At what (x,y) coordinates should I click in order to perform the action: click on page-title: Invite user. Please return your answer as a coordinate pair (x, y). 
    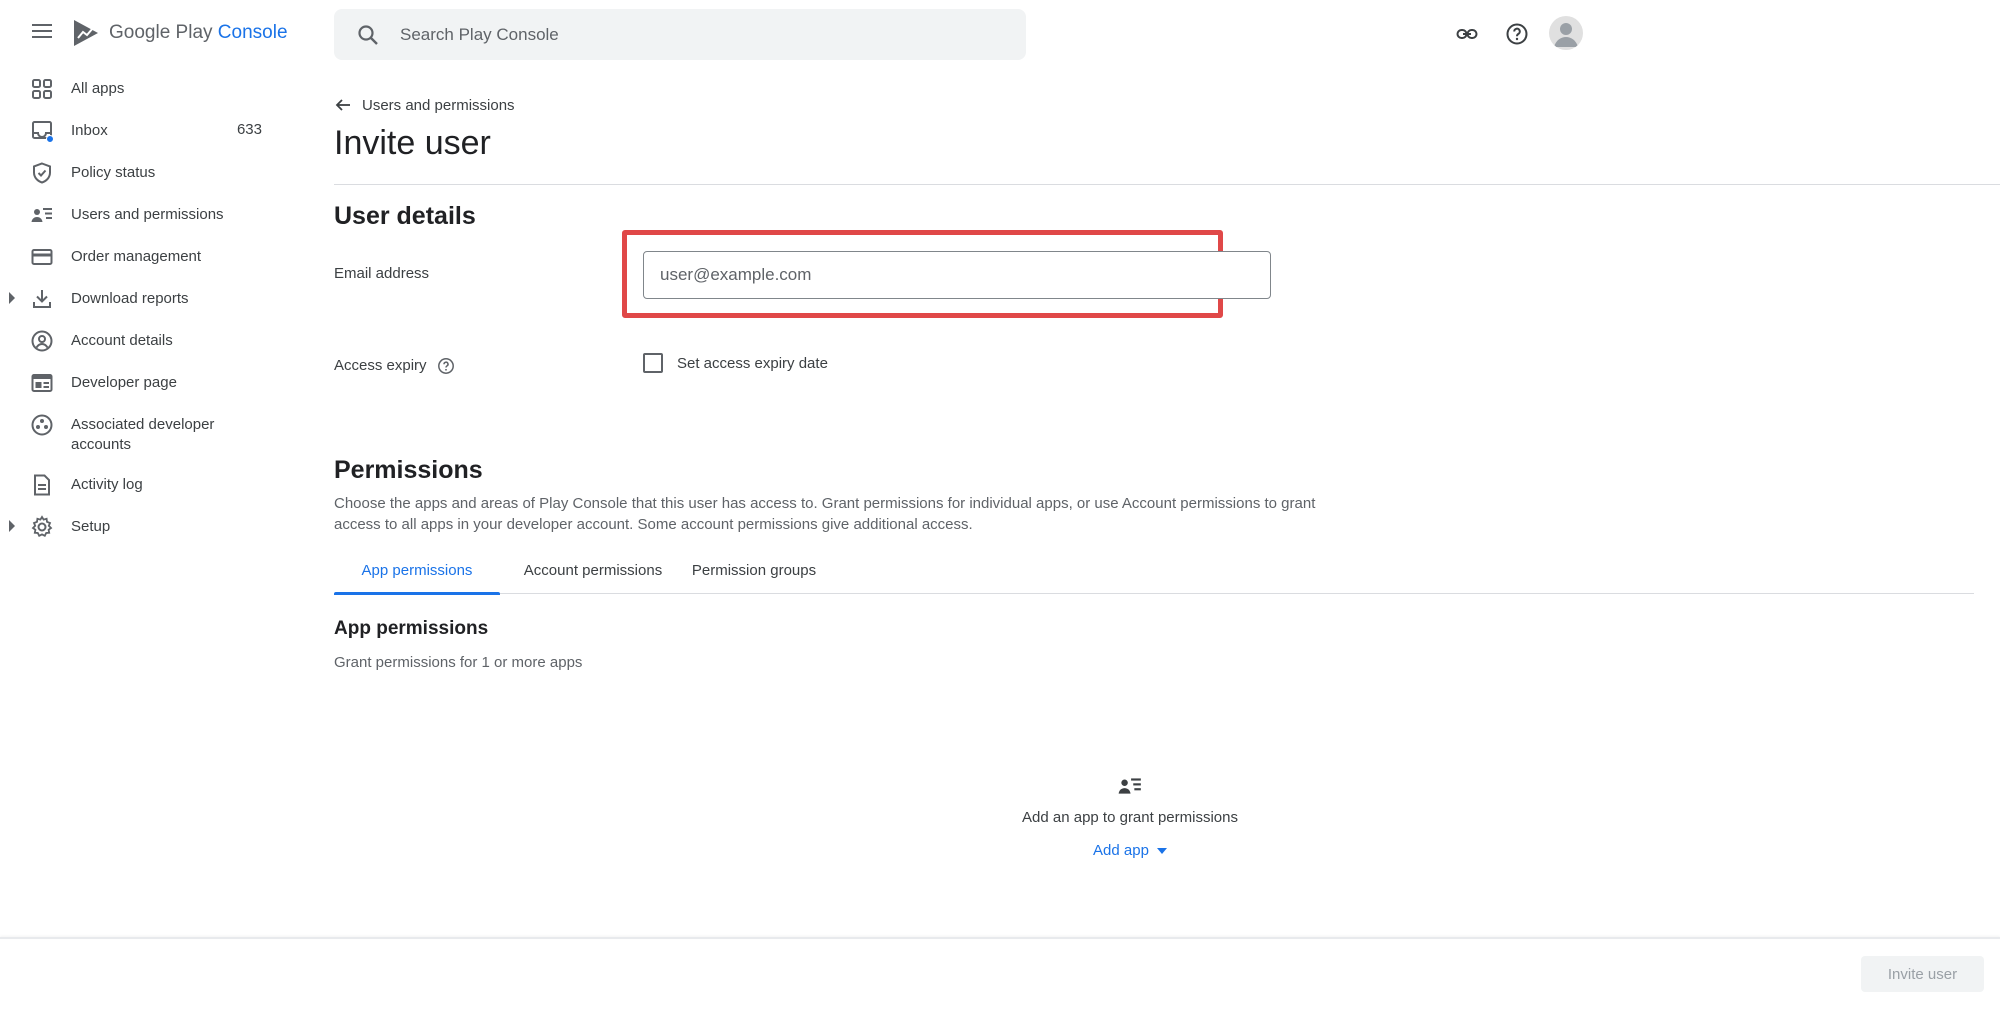
    Looking at the image, I should click on (412, 143).